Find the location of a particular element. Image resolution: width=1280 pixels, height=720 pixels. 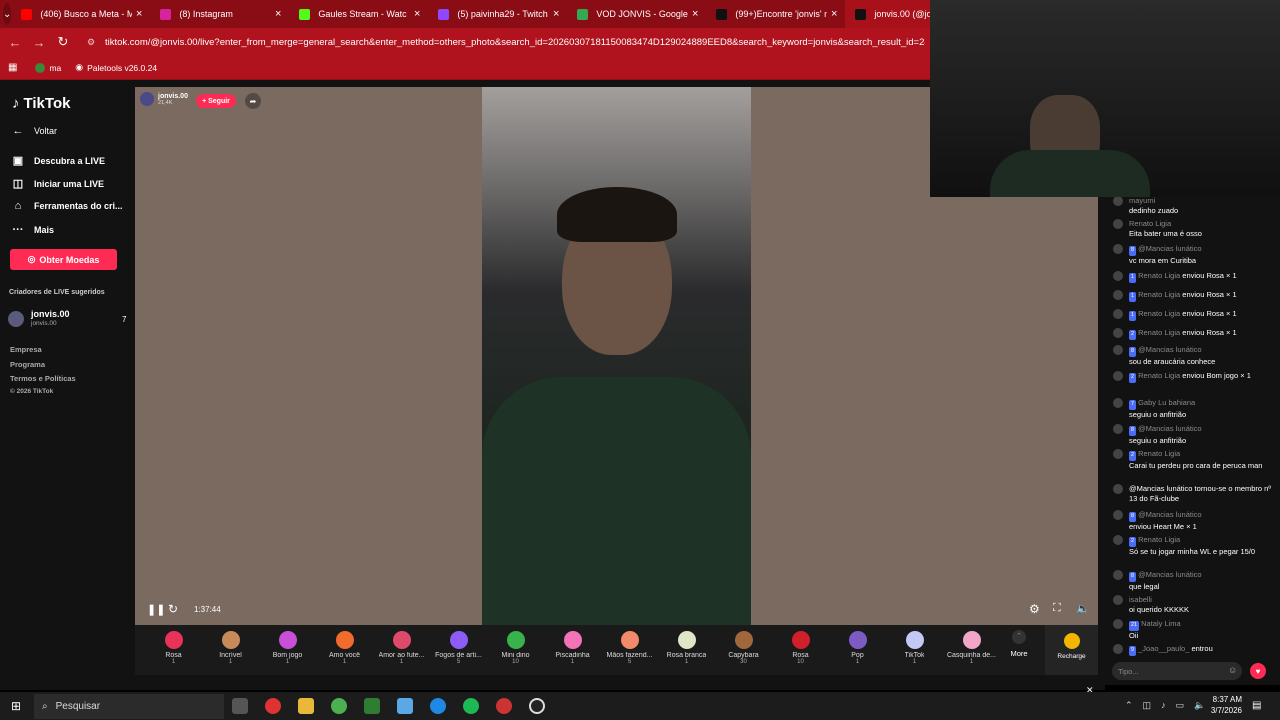

back-arrow-icon: ← is located at coordinates (15, 42).